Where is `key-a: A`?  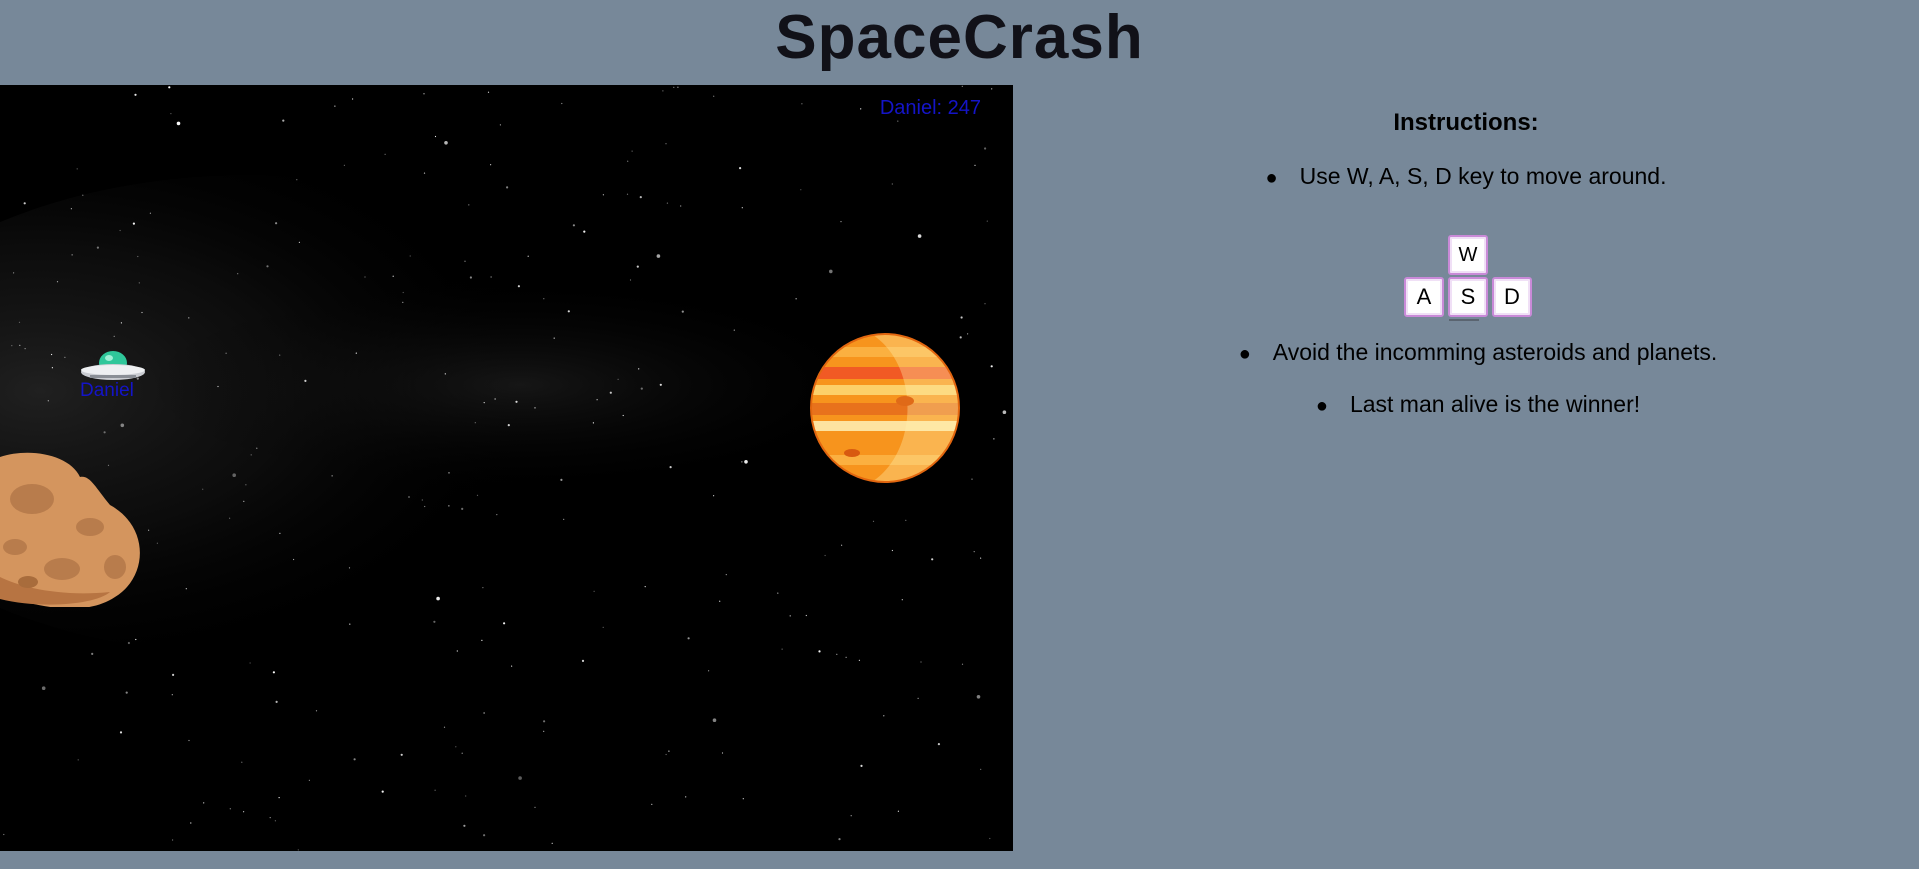 key-a: A is located at coordinates (1424, 297).